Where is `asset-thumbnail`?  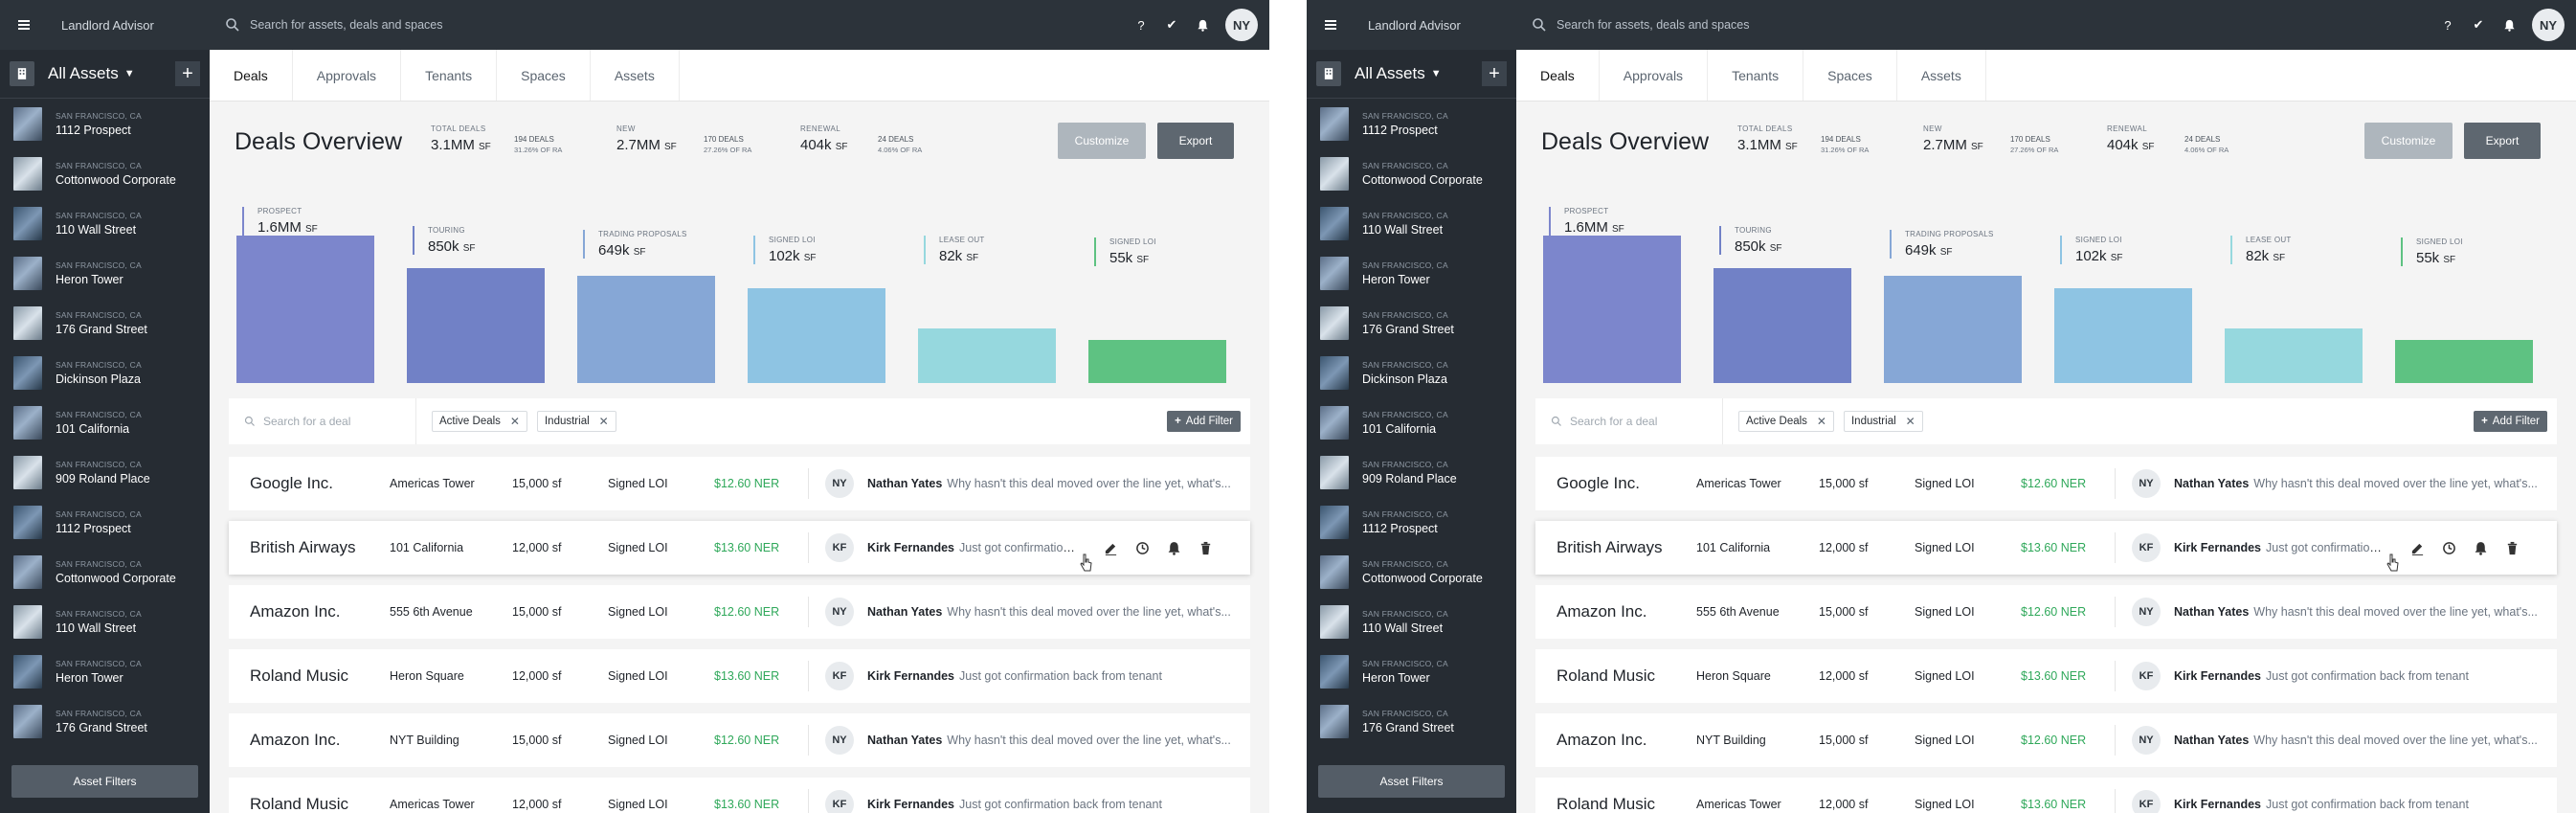
asset-thumbnail is located at coordinates (1334, 422).